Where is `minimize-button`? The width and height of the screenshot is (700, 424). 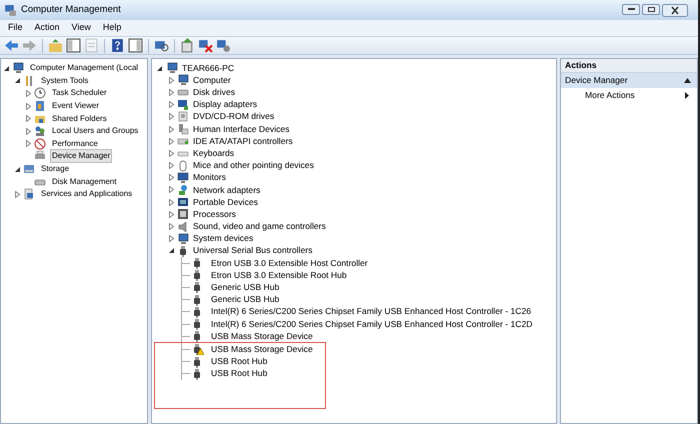
minimize-button is located at coordinates (631, 9).